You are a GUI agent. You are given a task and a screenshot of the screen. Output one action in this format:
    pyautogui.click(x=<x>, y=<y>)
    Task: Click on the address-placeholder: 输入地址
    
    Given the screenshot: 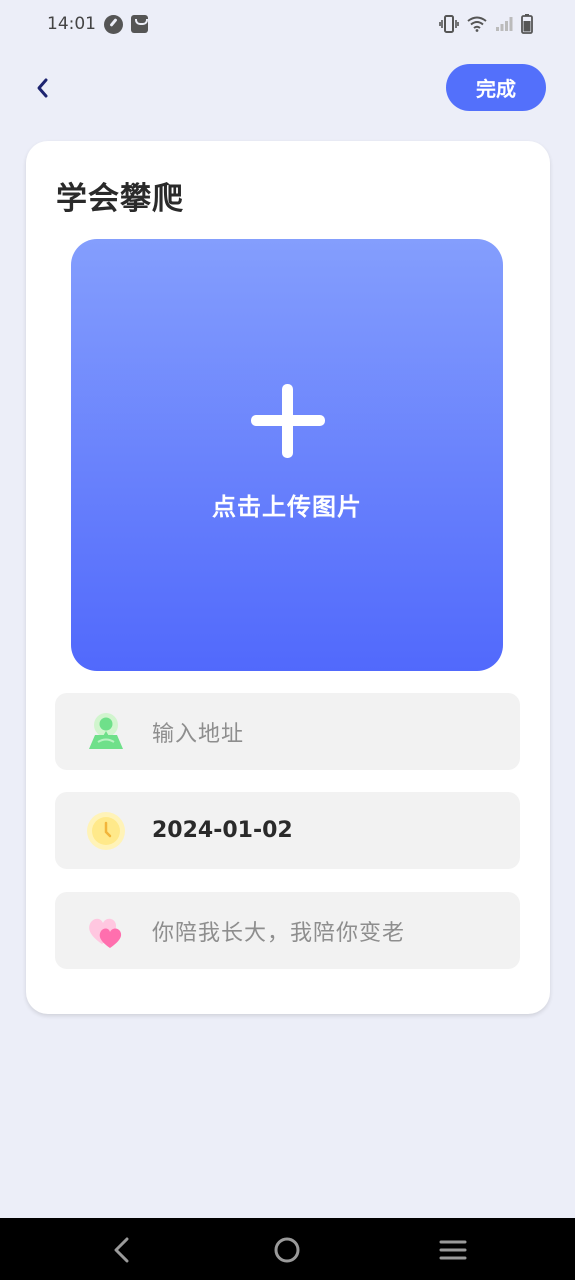 What is the action you would take?
    pyautogui.click(x=198, y=734)
    